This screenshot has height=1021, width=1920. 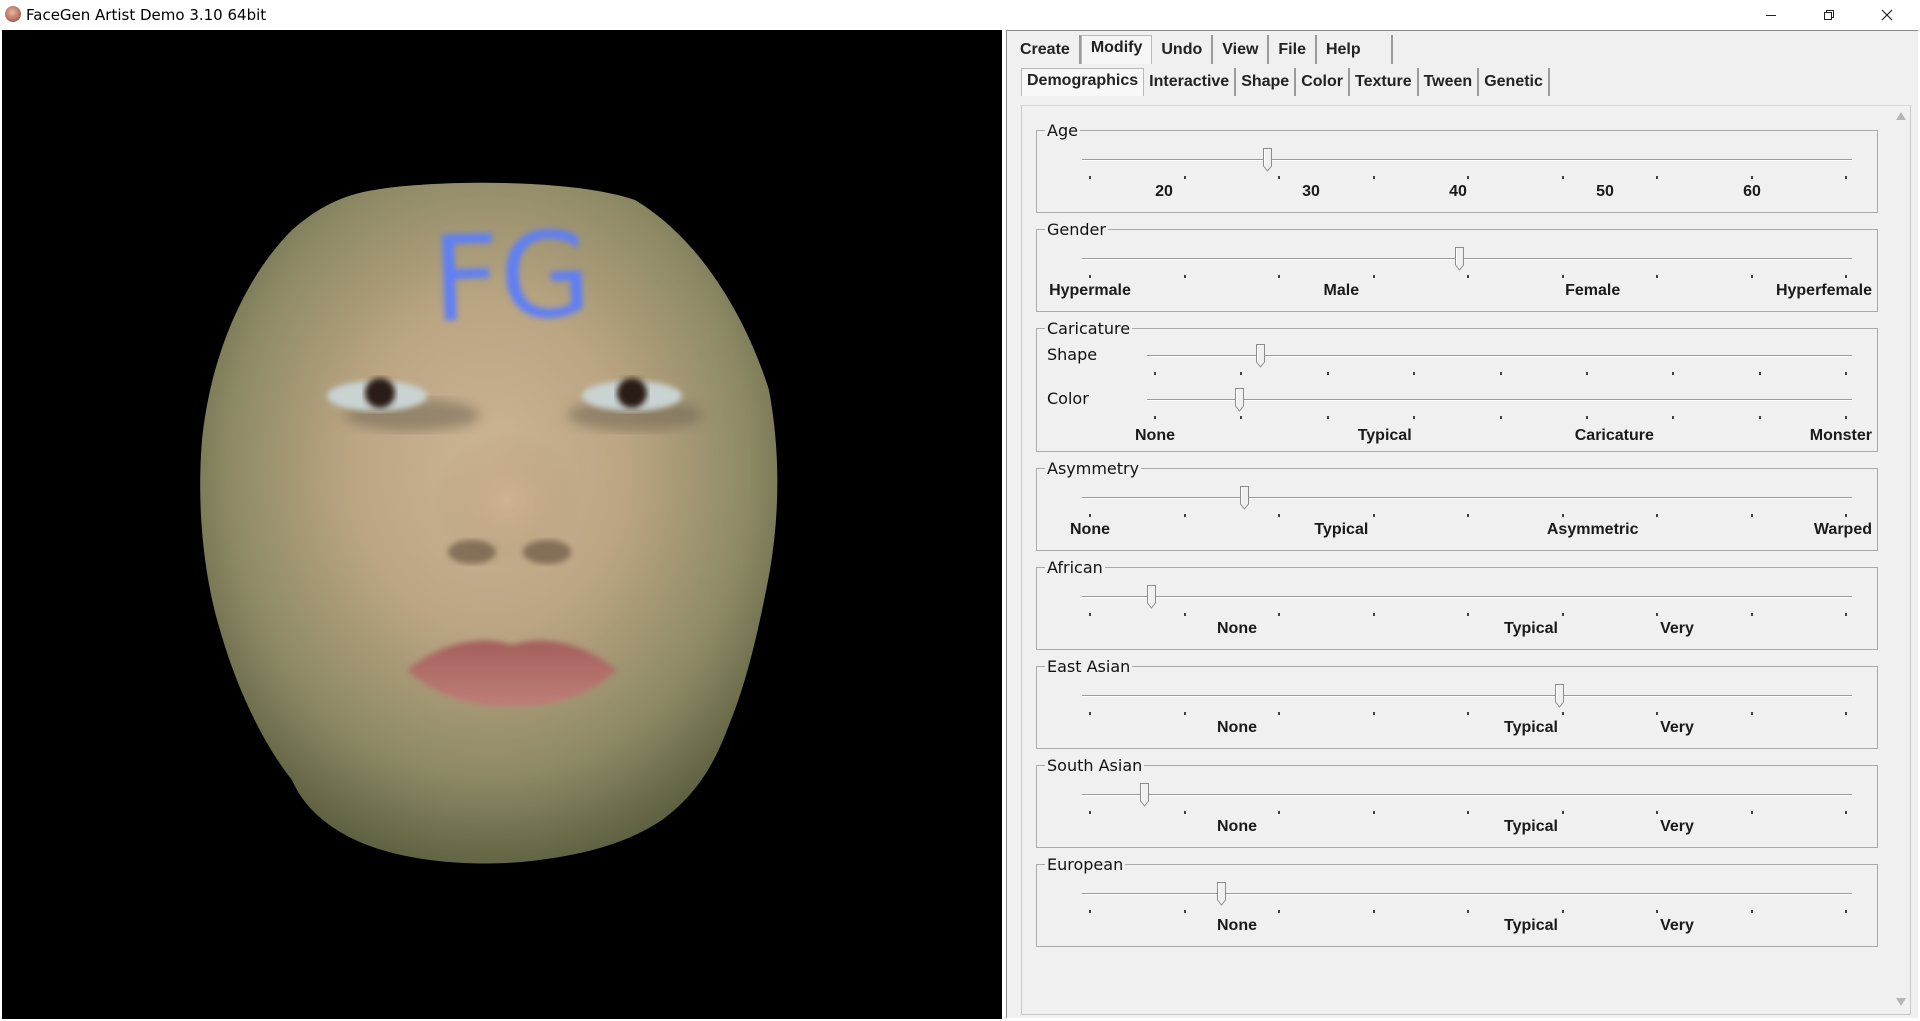 I want to click on tab-undo: Undo, so click(x=1183, y=49).